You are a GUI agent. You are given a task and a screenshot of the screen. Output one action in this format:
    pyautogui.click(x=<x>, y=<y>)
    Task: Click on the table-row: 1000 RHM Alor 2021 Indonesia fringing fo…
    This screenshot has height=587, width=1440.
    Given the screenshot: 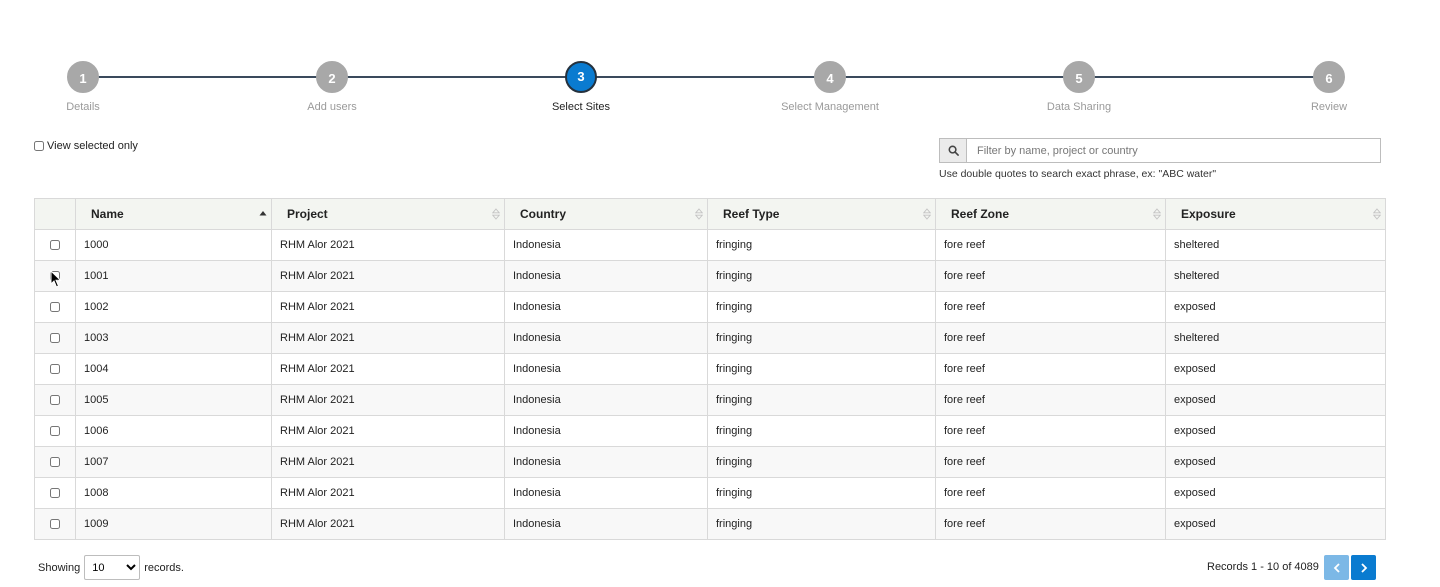 What is the action you would take?
    pyautogui.click(x=710, y=245)
    